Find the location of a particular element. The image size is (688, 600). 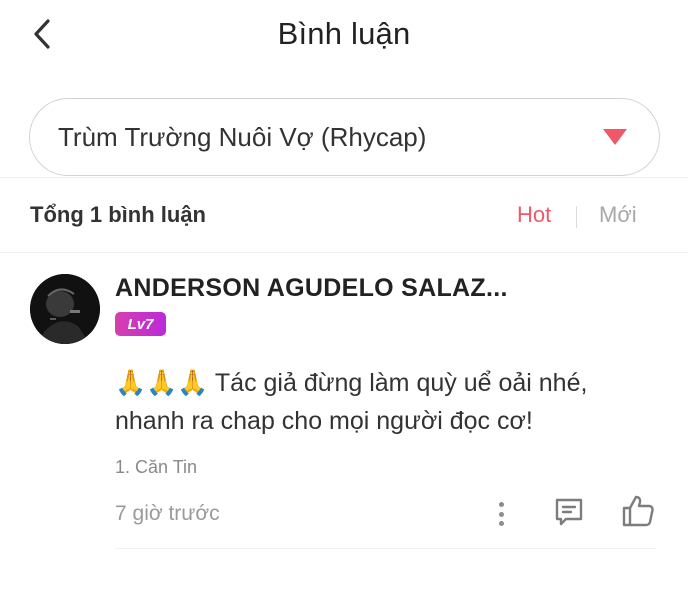

header: Bình luận is located at coordinates (344, 36).